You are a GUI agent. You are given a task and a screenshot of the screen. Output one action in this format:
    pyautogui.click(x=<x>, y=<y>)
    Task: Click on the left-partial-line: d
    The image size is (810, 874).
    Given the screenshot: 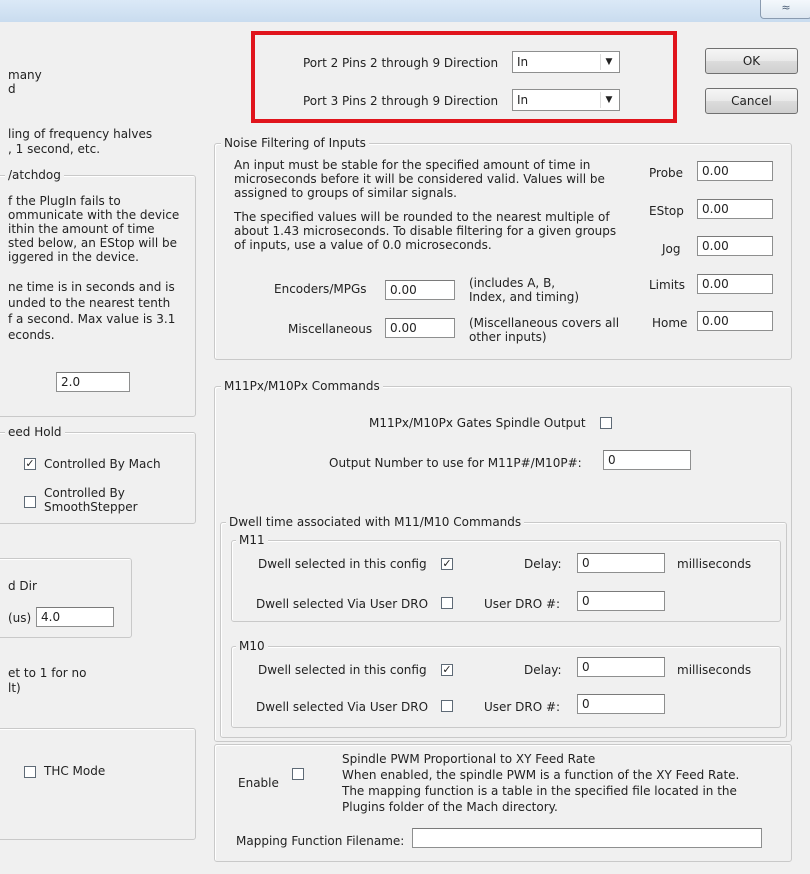 What is the action you would take?
    pyautogui.click(x=12, y=89)
    